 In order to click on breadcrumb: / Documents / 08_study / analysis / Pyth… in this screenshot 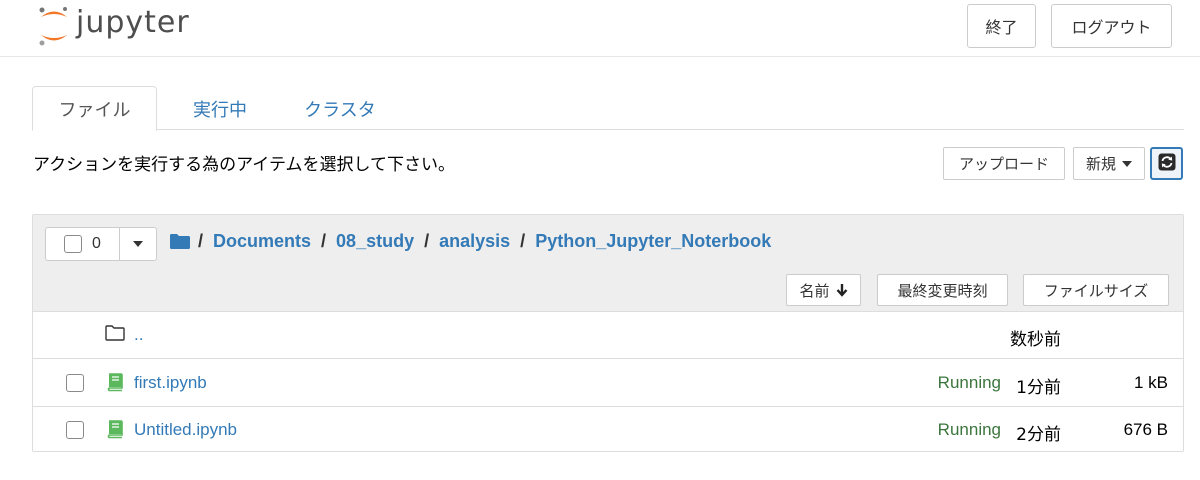, I will do `click(470, 241)`.